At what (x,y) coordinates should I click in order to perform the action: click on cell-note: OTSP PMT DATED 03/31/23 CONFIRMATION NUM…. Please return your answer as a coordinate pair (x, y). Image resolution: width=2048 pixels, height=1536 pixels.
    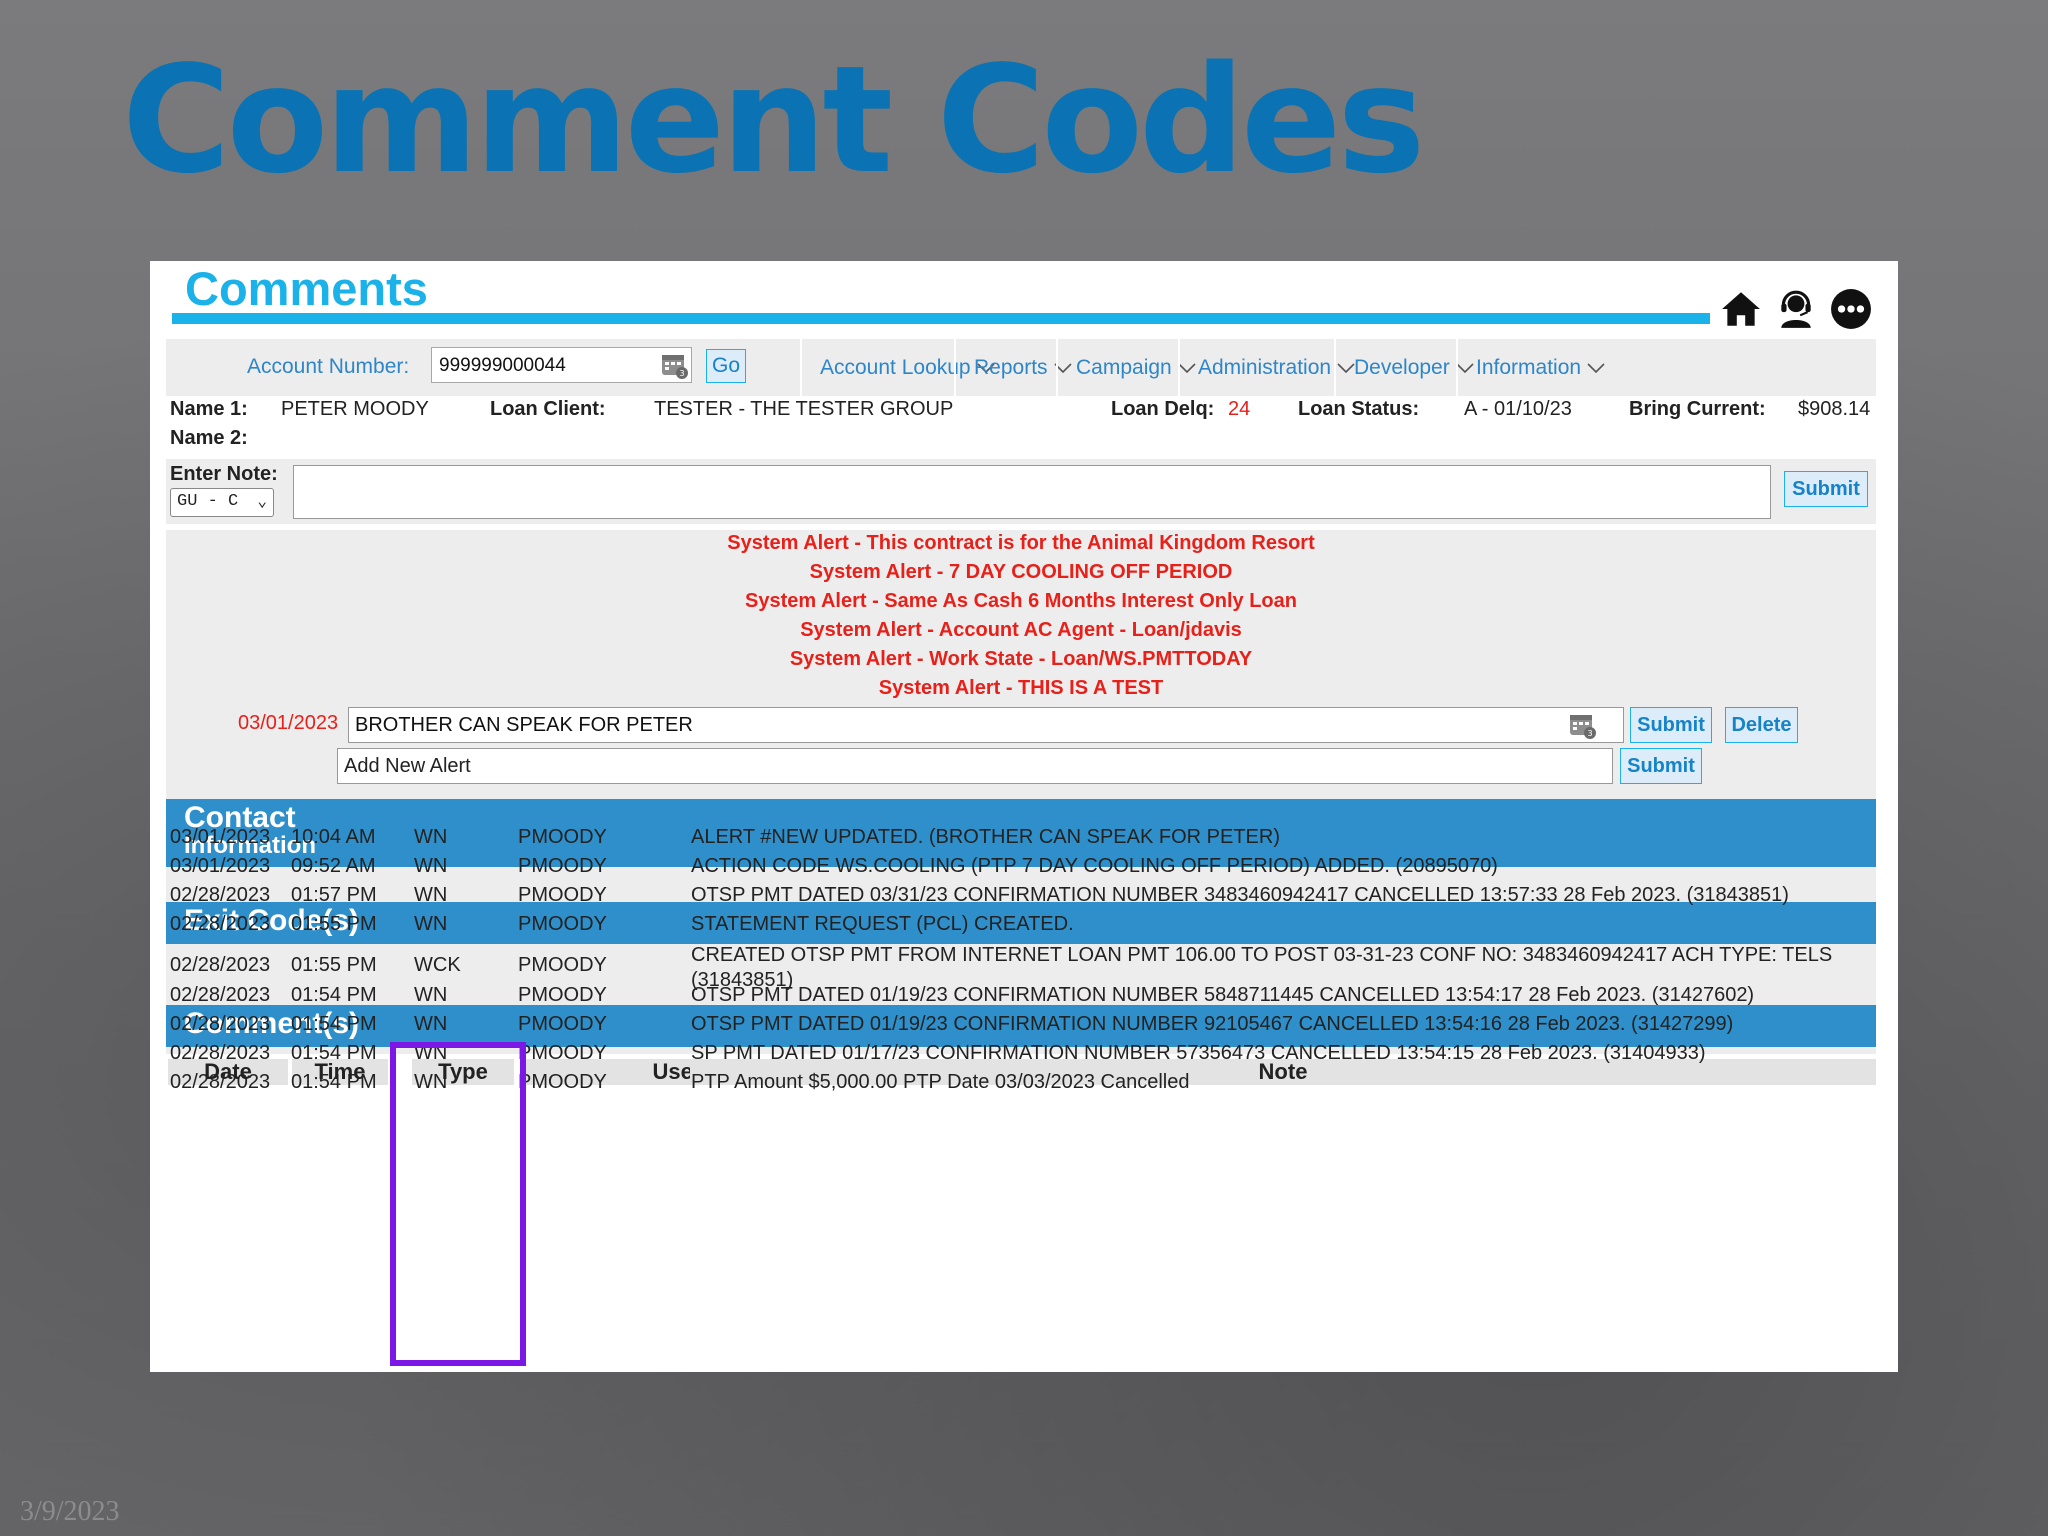
    Looking at the image, I should click on (1240, 895).